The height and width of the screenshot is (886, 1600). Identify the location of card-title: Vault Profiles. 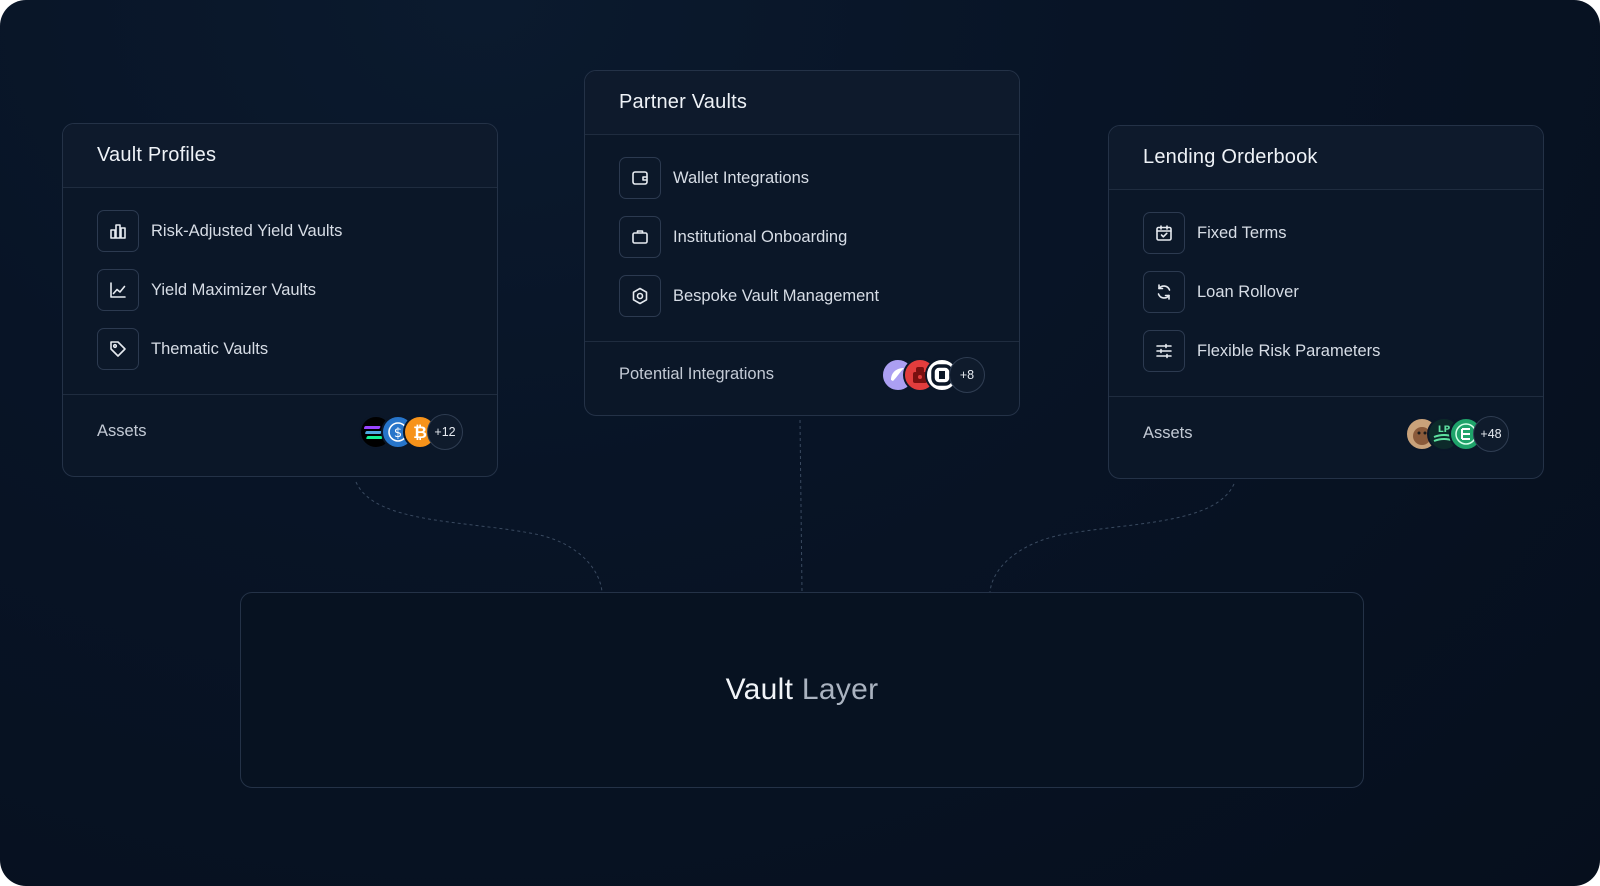
(157, 155).